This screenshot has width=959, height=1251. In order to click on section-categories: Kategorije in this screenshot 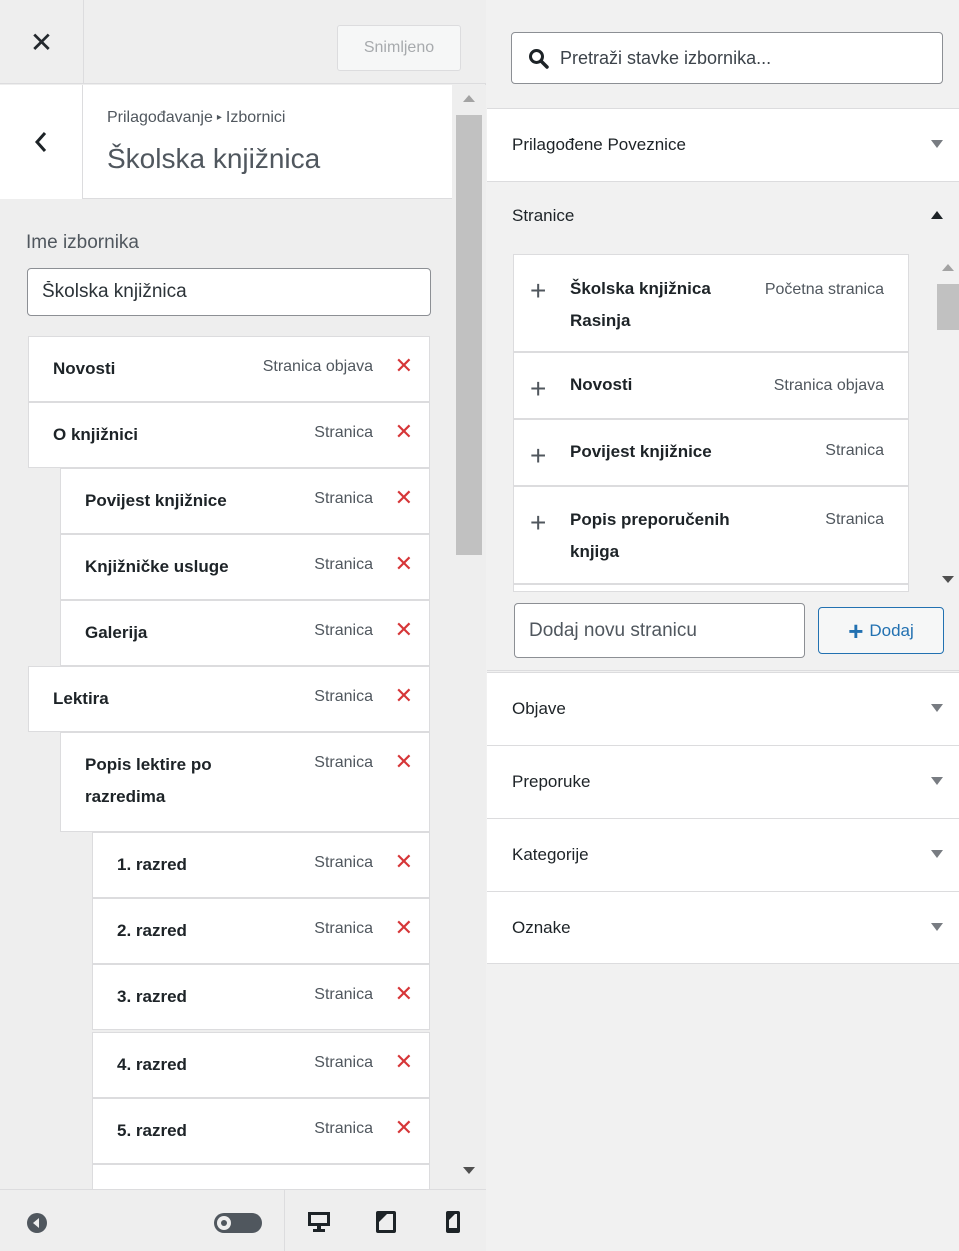, I will do `click(723, 854)`.